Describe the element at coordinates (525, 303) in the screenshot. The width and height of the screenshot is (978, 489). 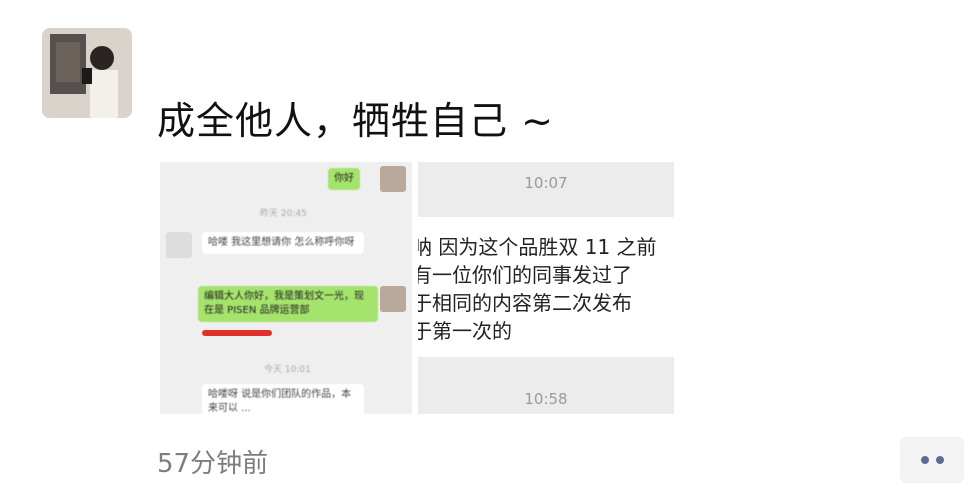
I see `chat-line-3: 于相同的内容第二次发布` at that location.